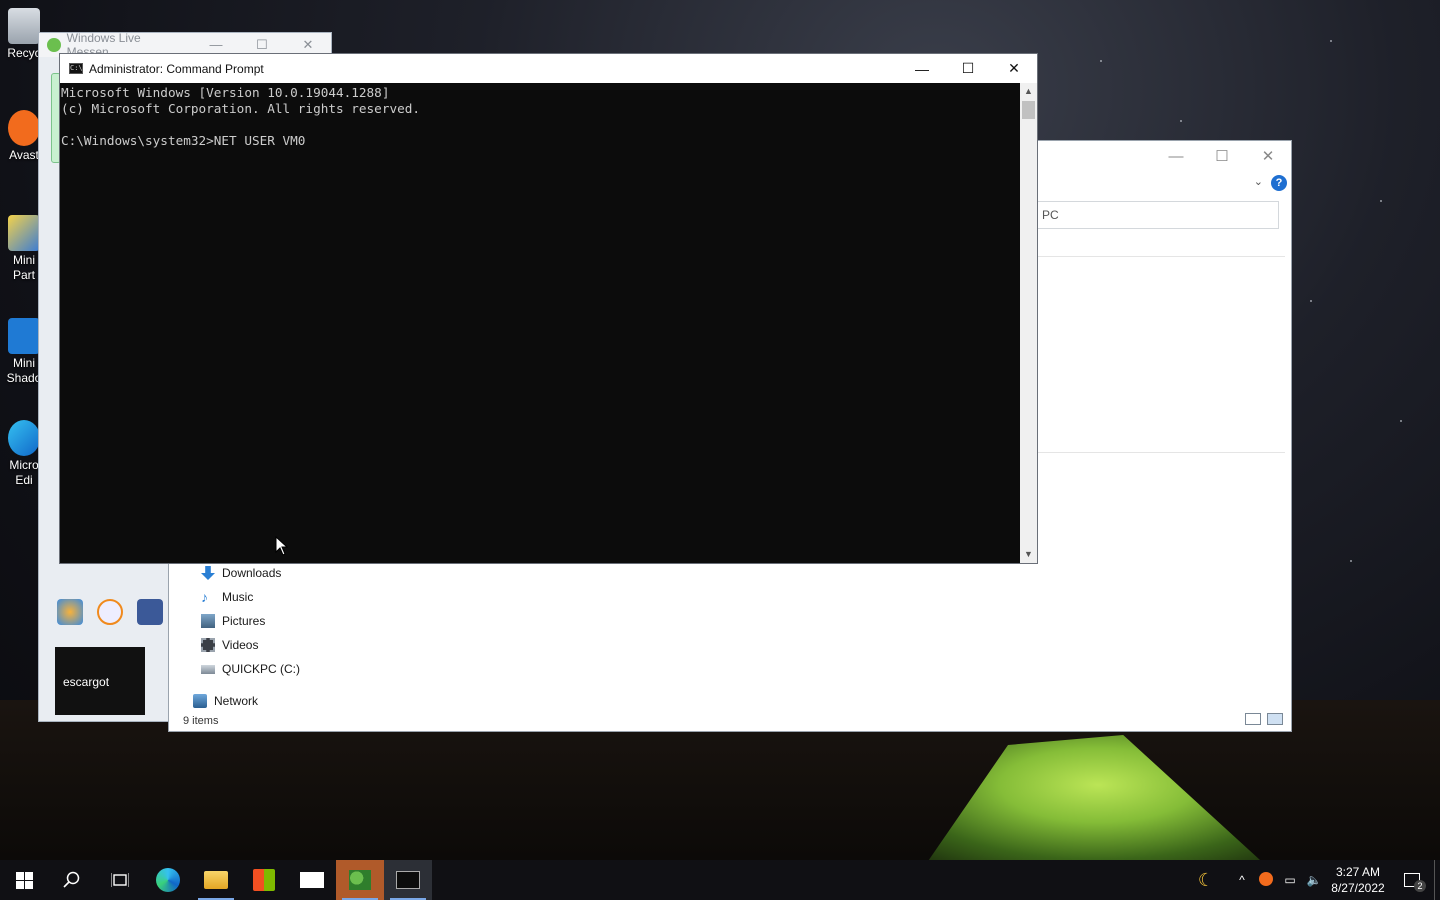 This screenshot has height=900, width=1440. I want to click on action-center-button: 2, so click(1412, 880).